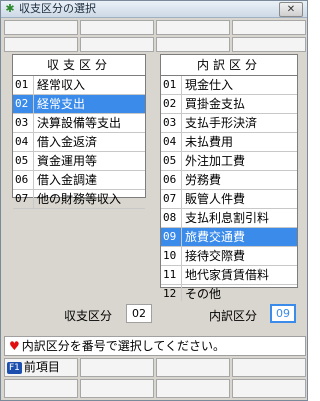 This screenshot has width=320, height=401. I want to click on detail-category-item: 04 未払費用, so click(229, 142).